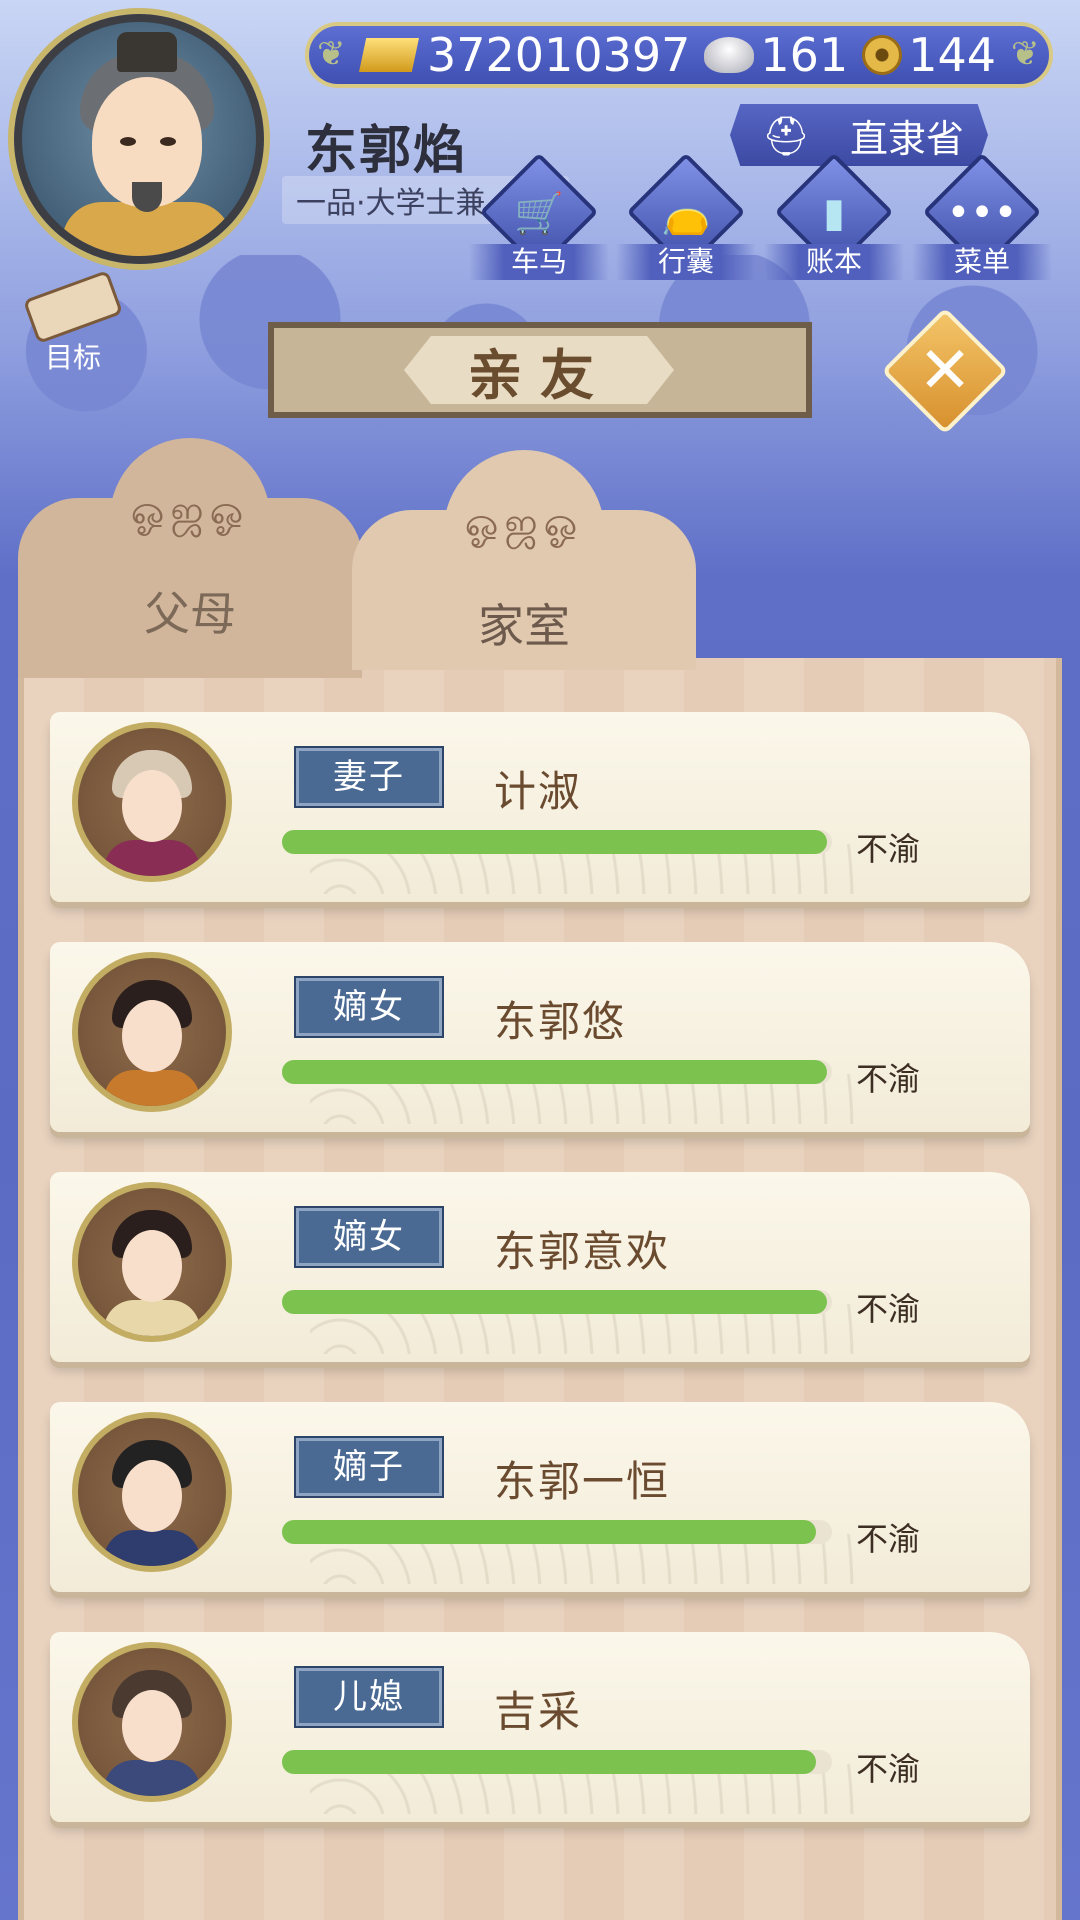 The height and width of the screenshot is (1920, 1080). Describe the element at coordinates (540, 375) in the screenshot. I see `panel-title: 亲友` at that location.